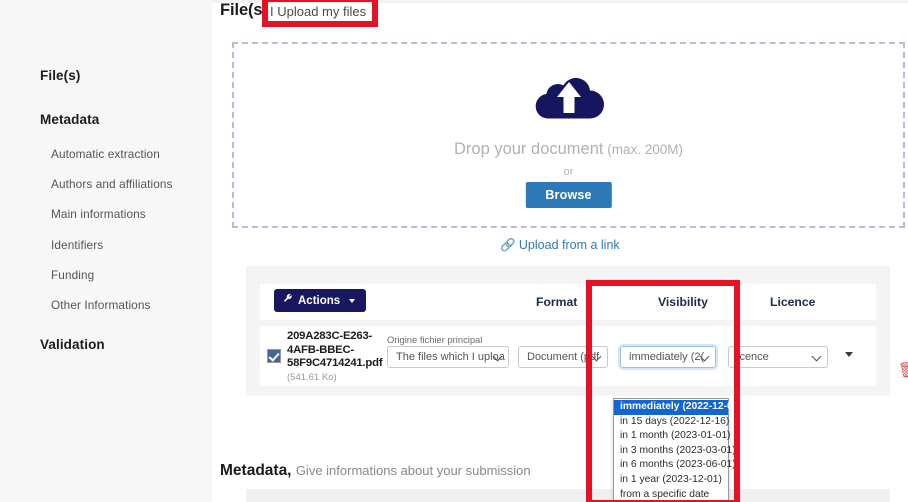  Describe the element at coordinates (256, 470) in the screenshot. I see `metadata-heading-title: Metadata,` at that location.